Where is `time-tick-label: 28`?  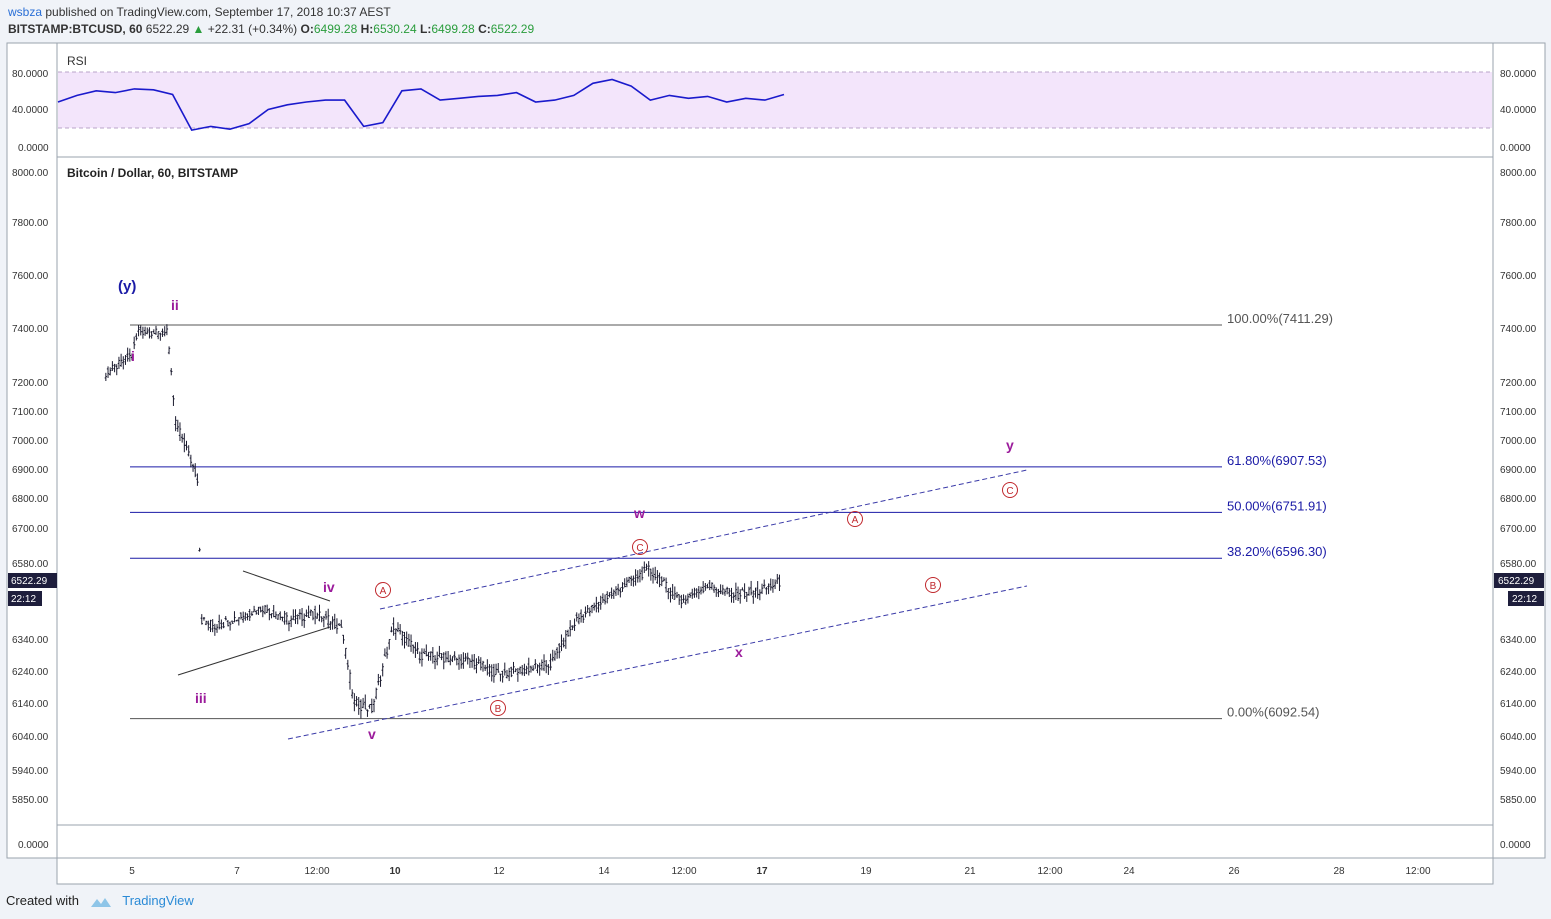
time-tick-label: 28 is located at coordinates (1339, 871).